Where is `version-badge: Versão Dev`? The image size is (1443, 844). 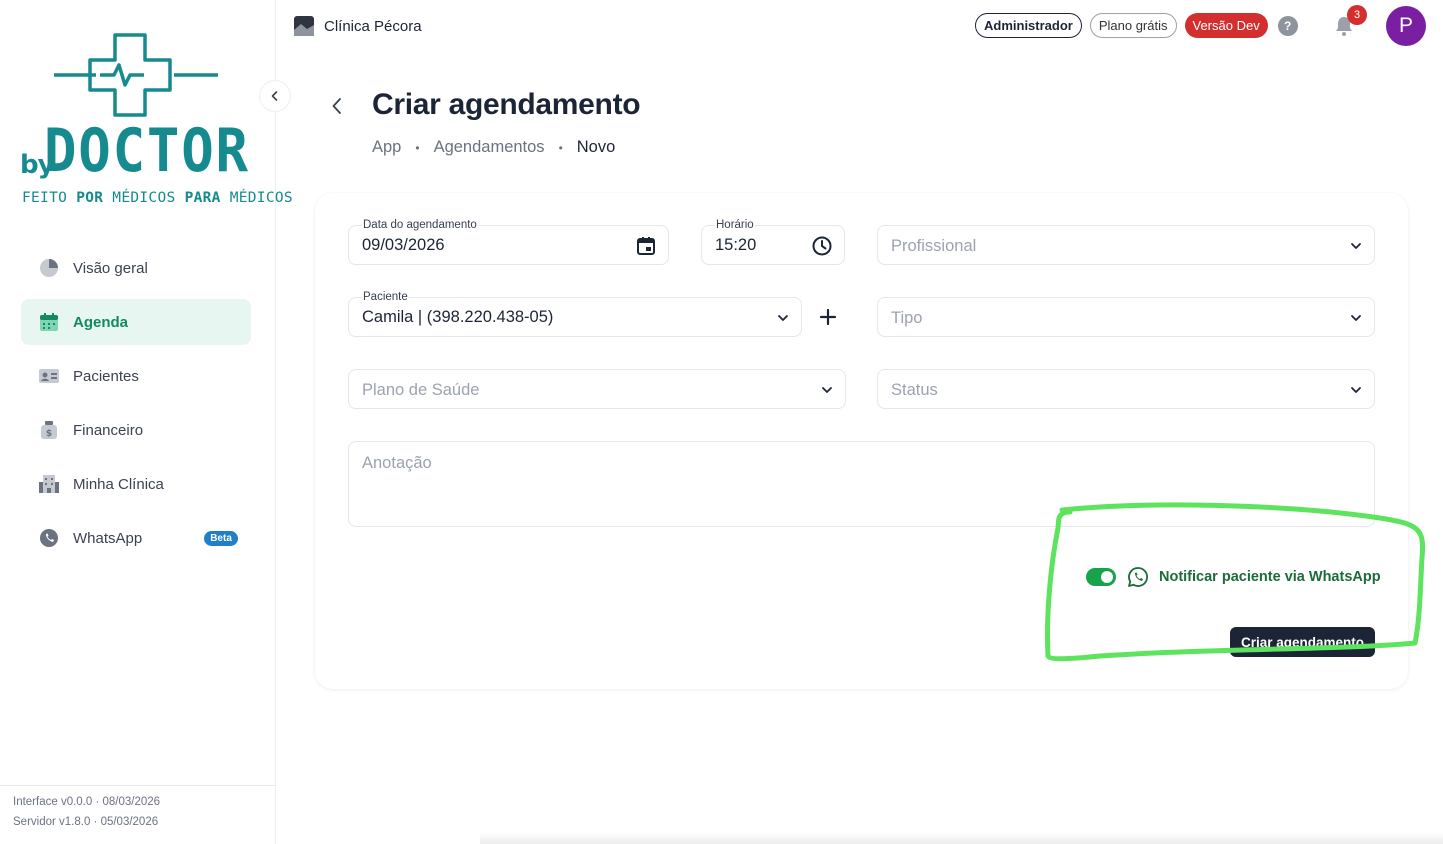 version-badge: Versão Dev is located at coordinates (1226, 25).